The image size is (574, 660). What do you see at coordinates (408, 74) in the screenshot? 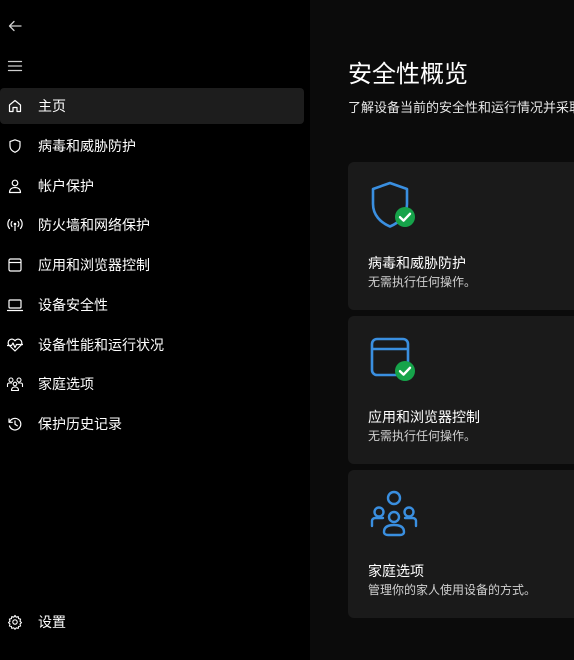
I see `page-title: 安全性概览` at bounding box center [408, 74].